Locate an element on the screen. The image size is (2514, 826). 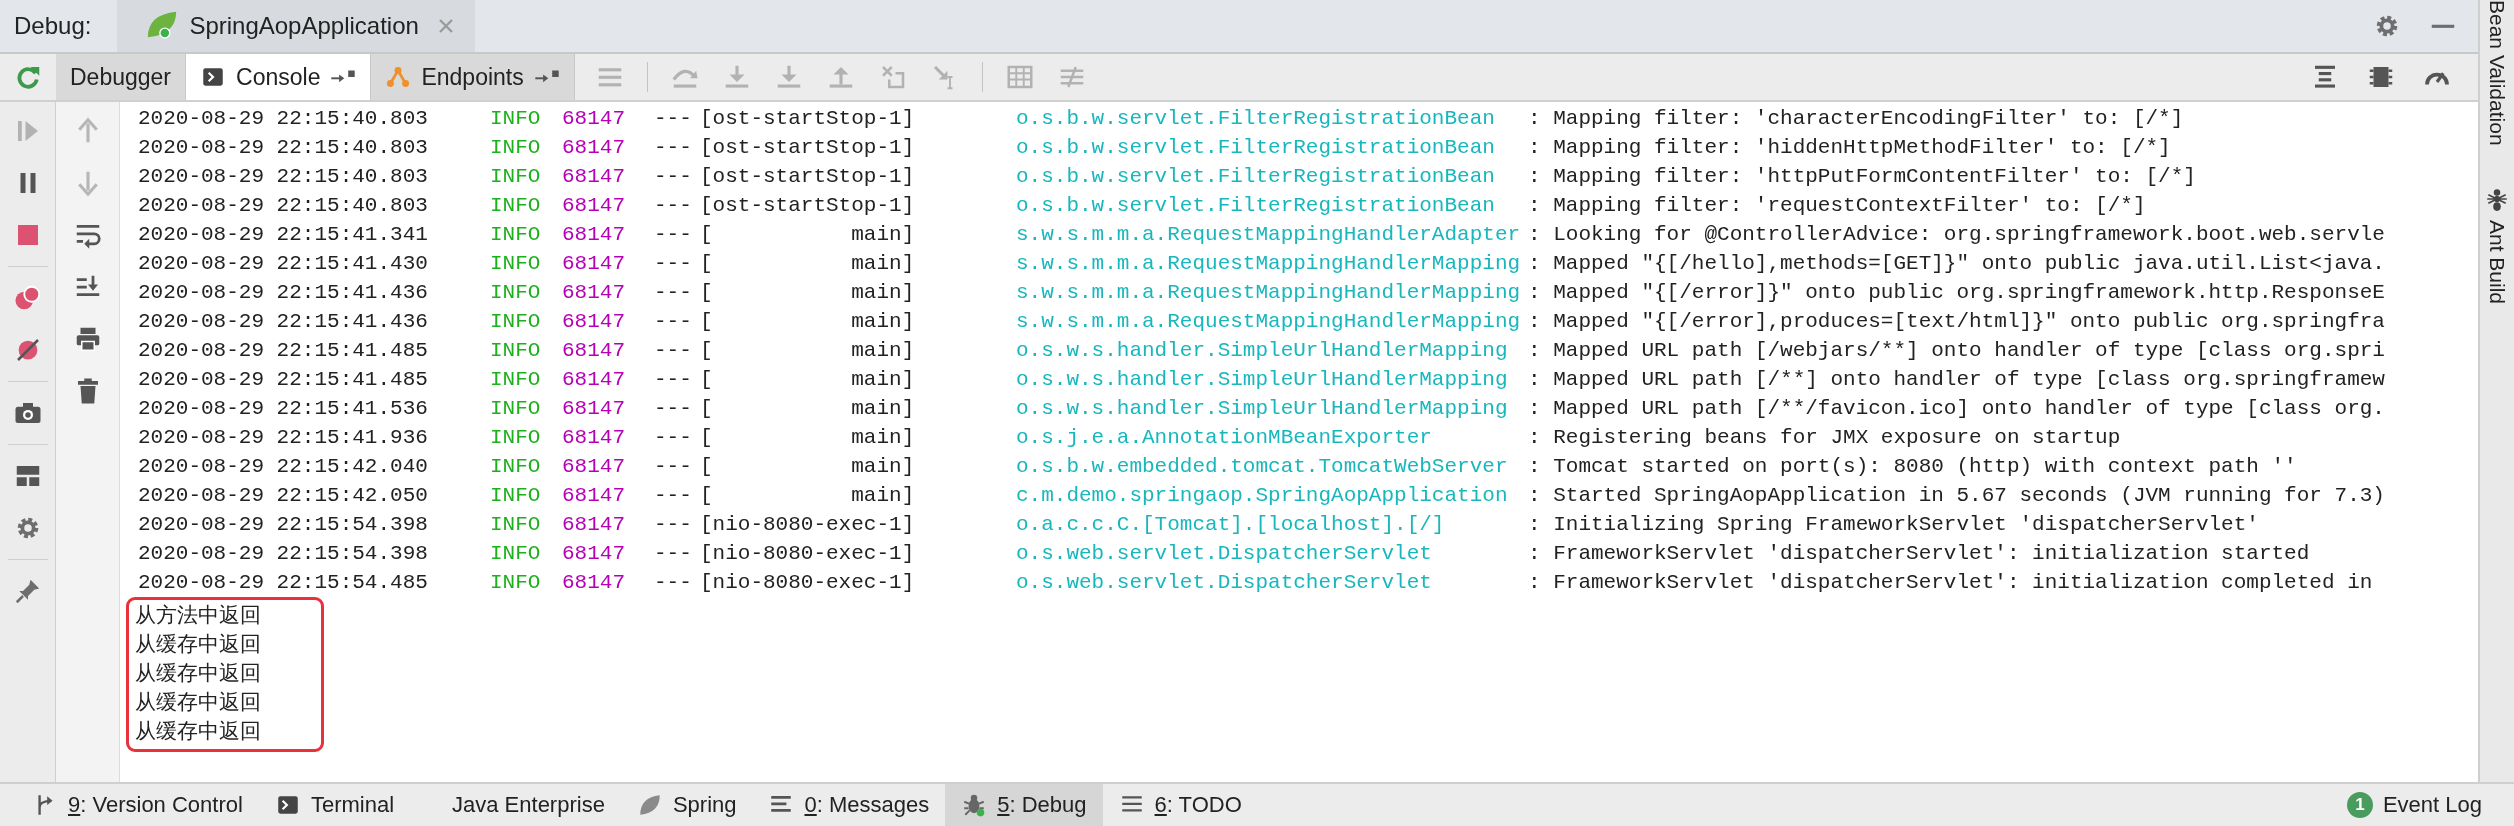
logger-name: o.s.web.servlet.DispatcherServlet is located at coordinates (1224, 582).